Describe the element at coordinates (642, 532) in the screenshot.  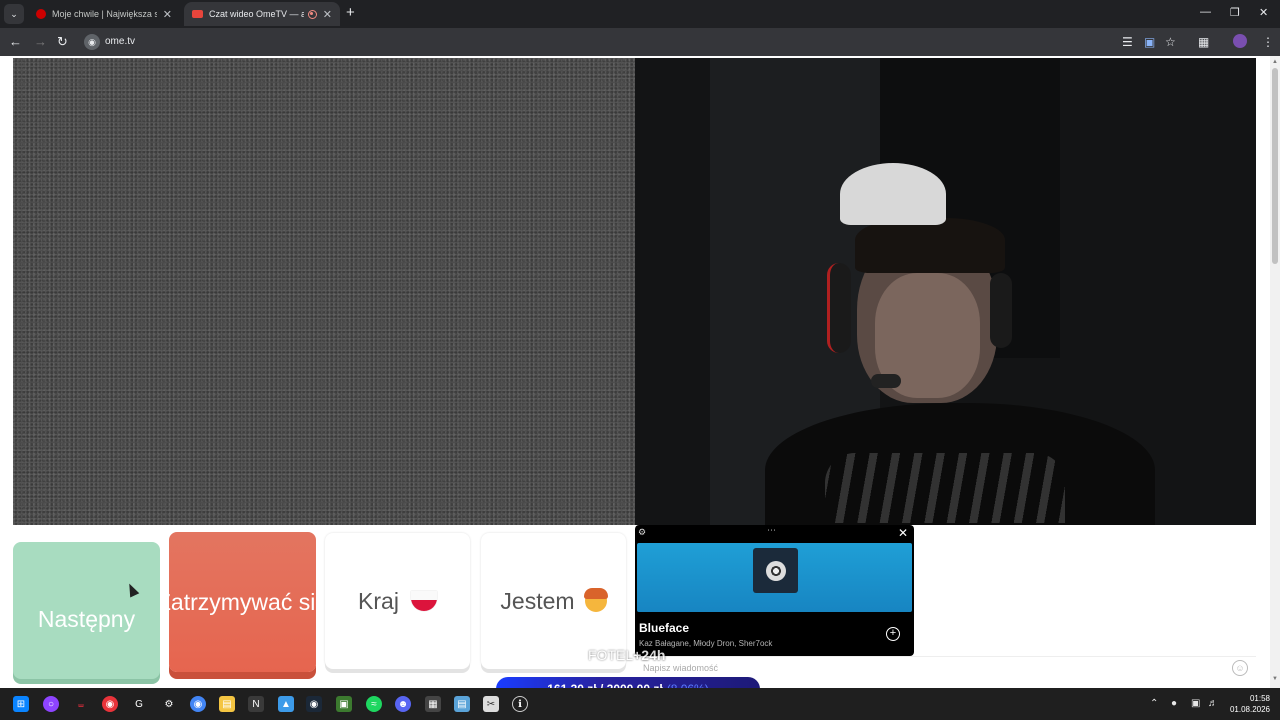
I see `settings-sliders-icon: ⚙` at that location.